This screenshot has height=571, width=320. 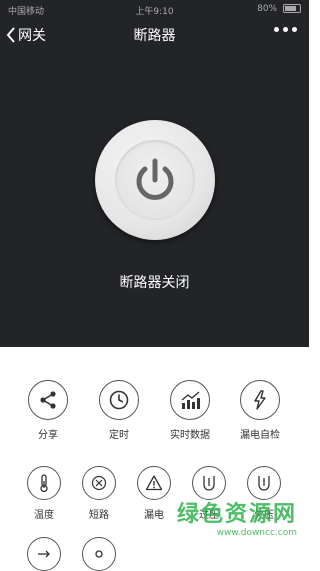 What do you see at coordinates (190, 400) in the screenshot?
I see `chart-icon` at bounding box center [190, 400].